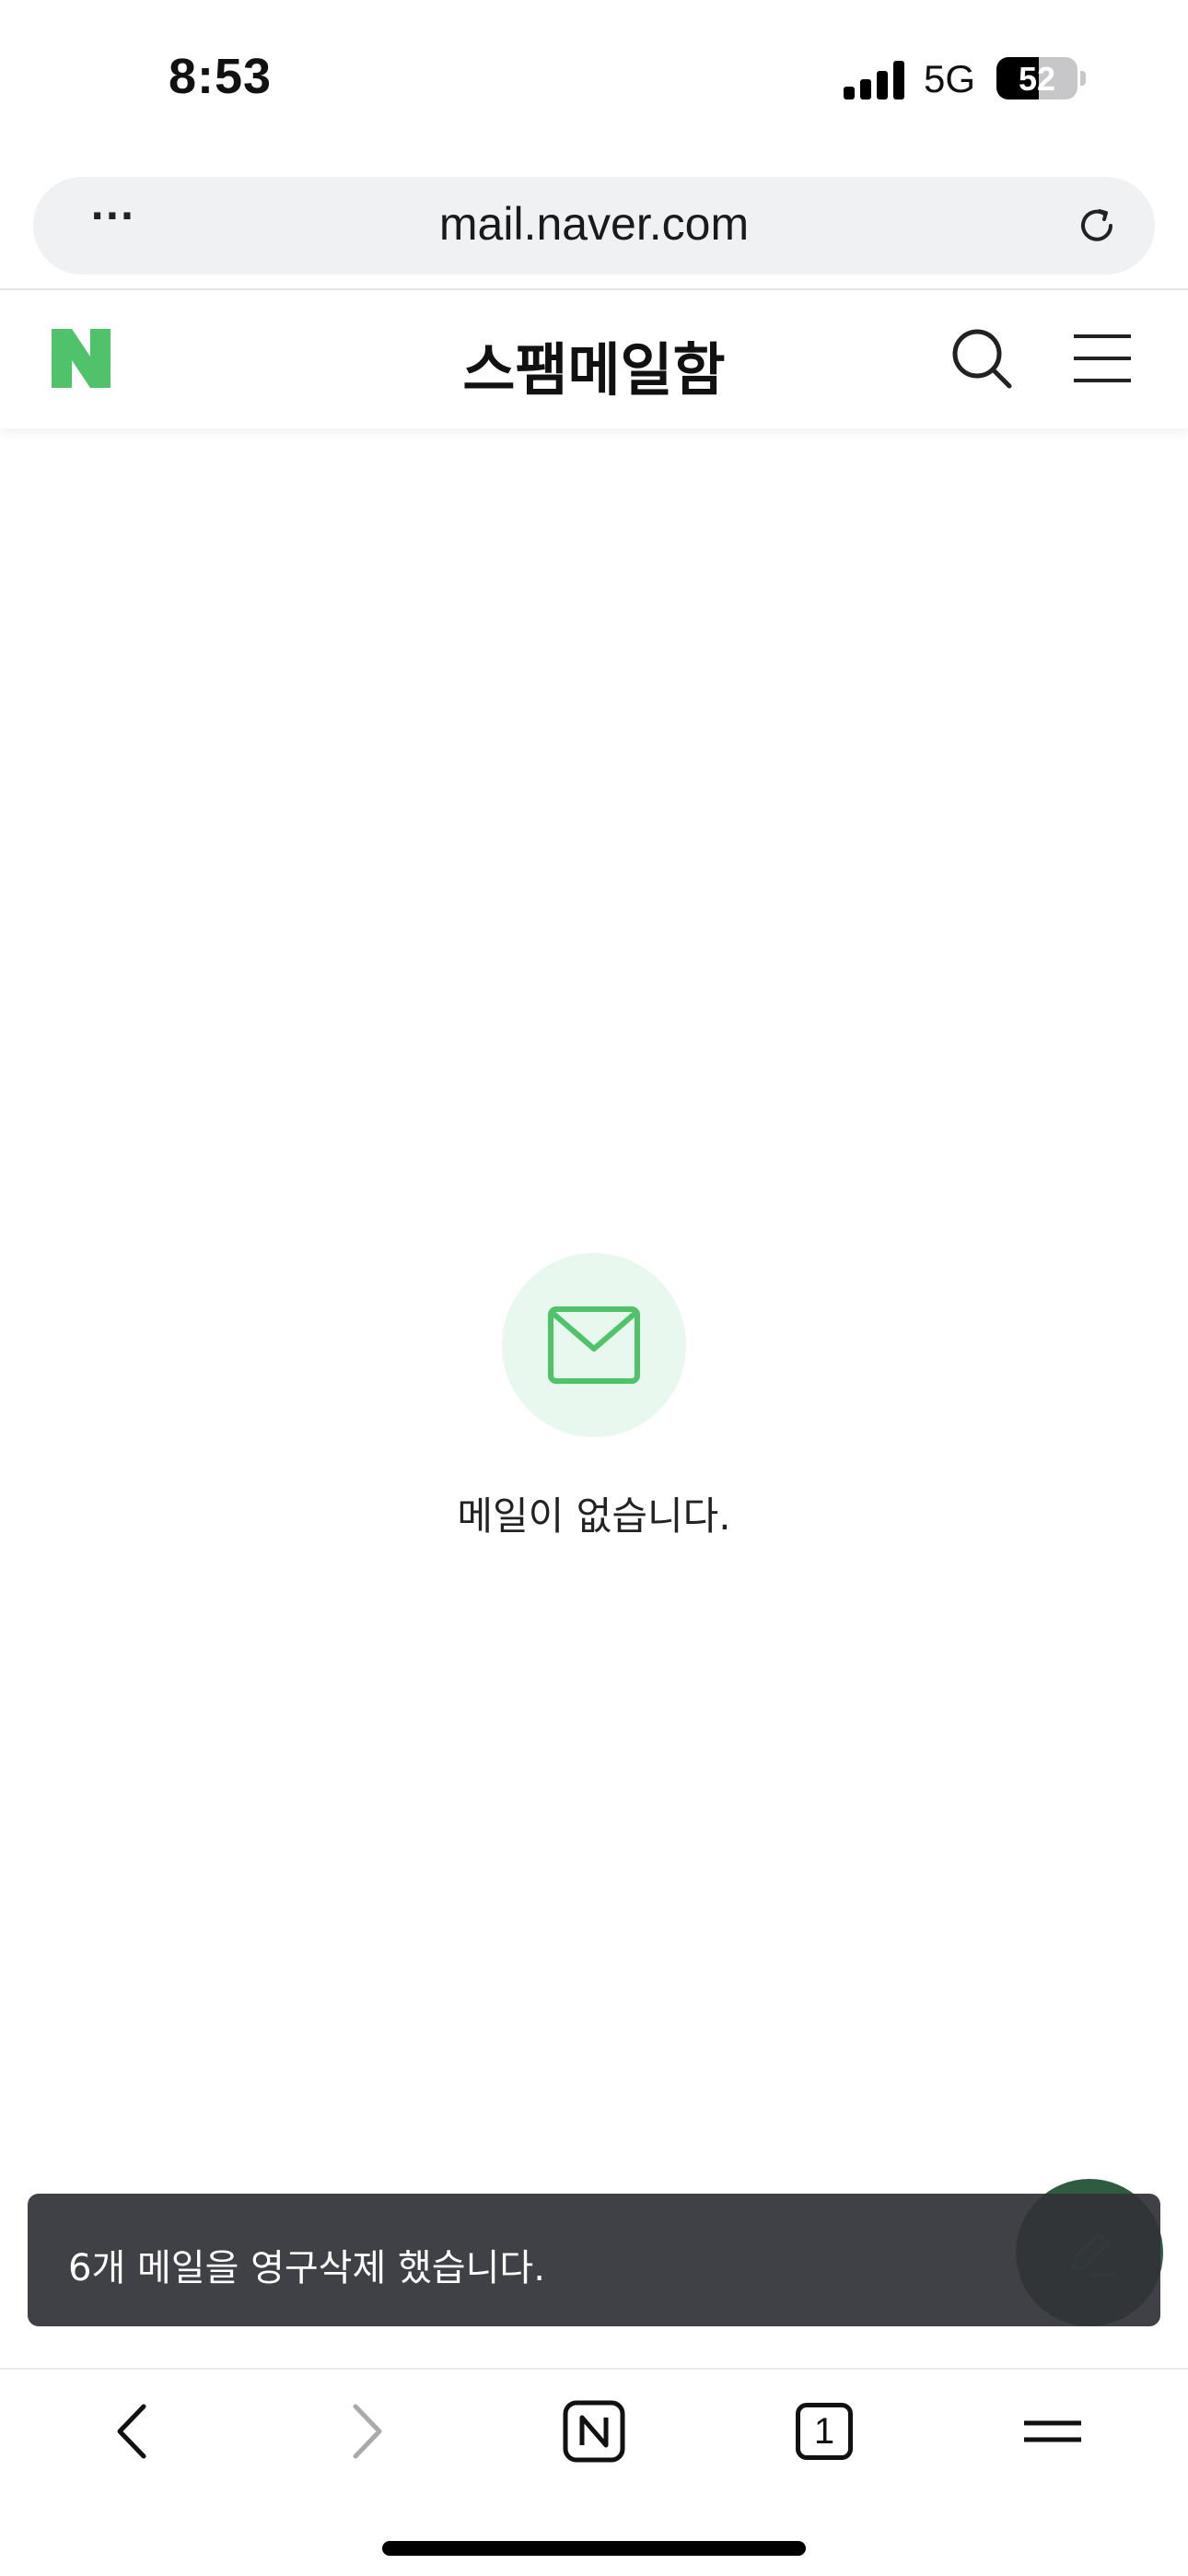  I want to click on forward-icon, so click(365, 2431).